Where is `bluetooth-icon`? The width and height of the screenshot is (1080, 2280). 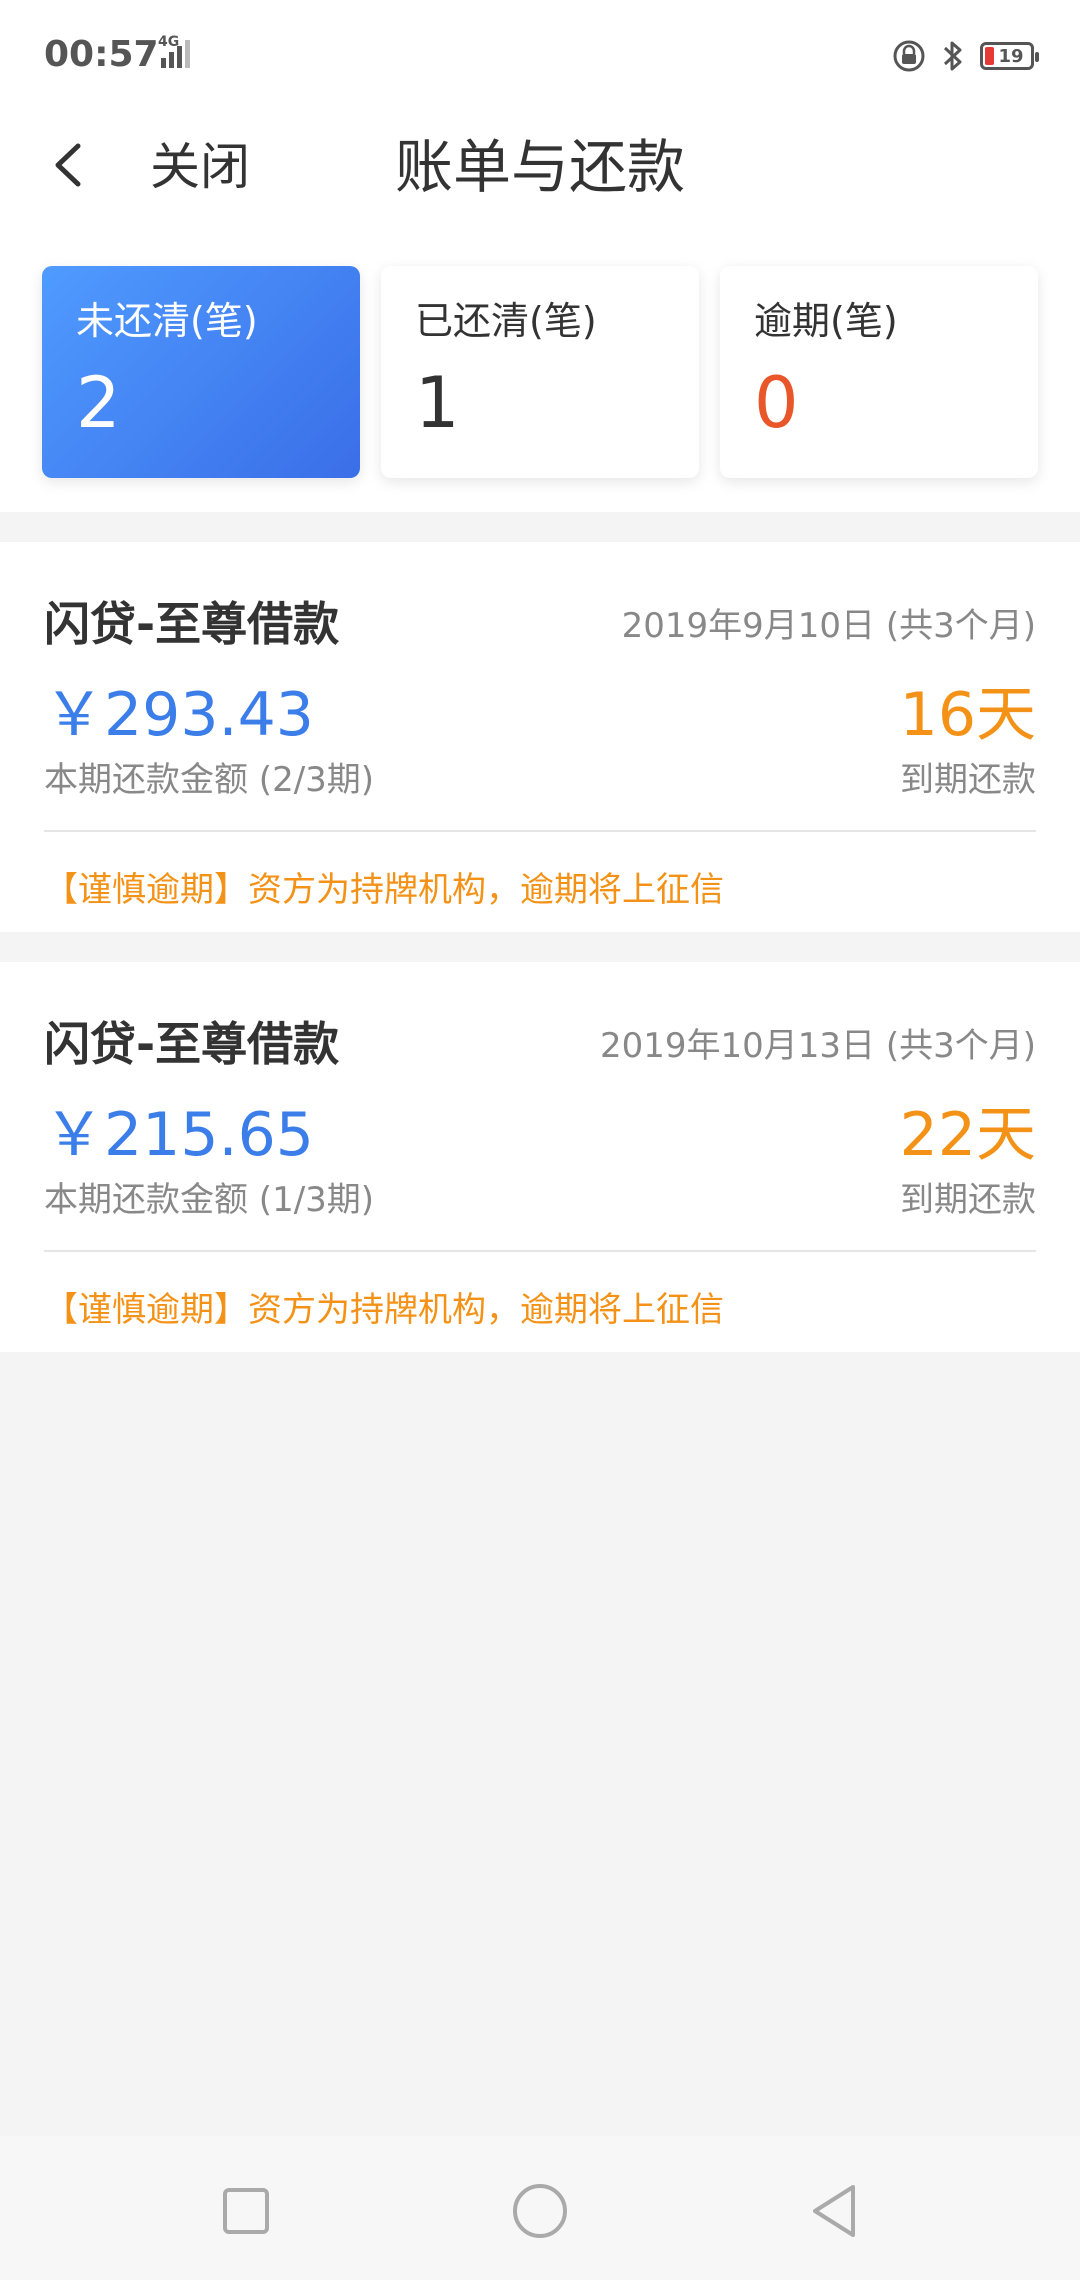
bluetooth-icon is located at coordinates (952, 56).